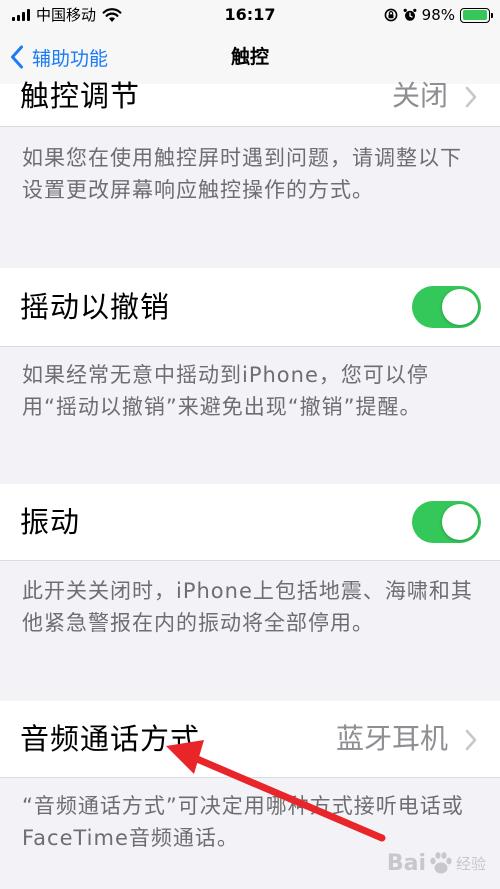 The height and width of the screenshot is (889, 500). Describe the element at coordinates (247, 607) in the screenshot. I see `vibration-footer: 此开关关闭时，iPhone上包括地震、海啸和其他紧急警报在内的振动将全部停用。` at that location.